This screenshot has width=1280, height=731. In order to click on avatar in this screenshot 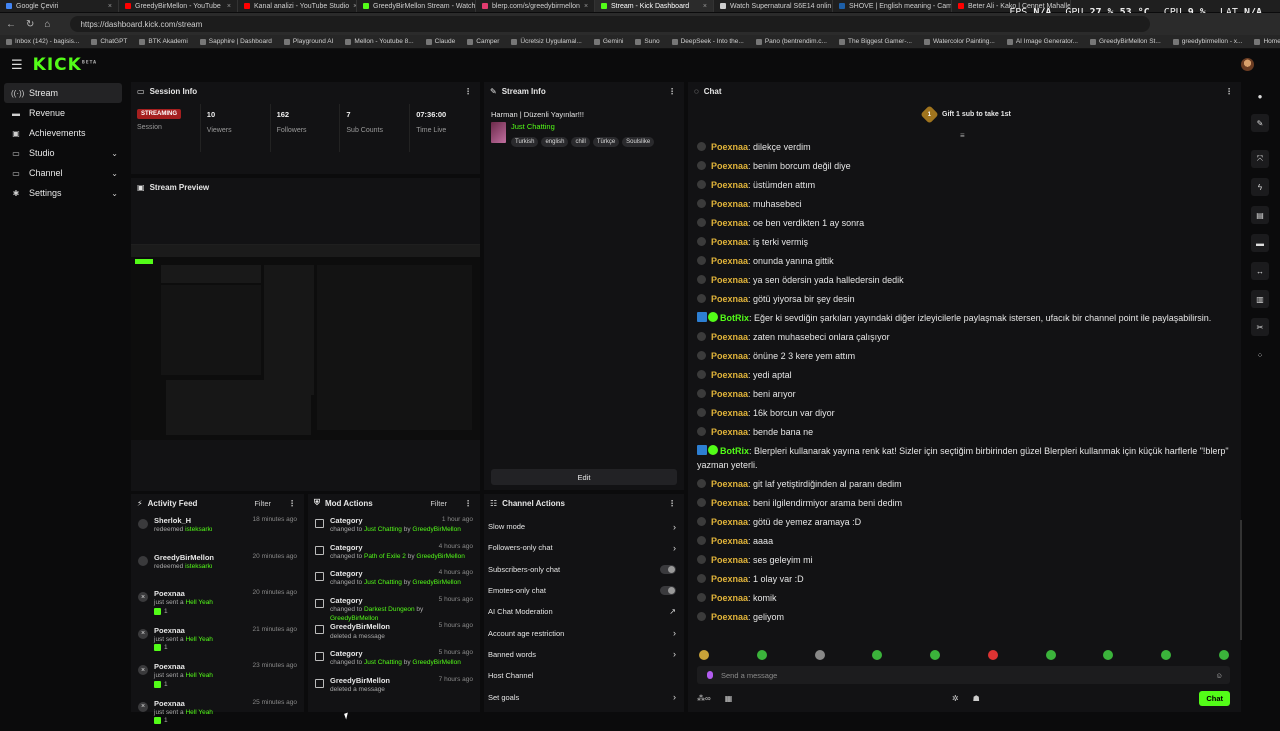, I will do `click(1247, 64)`.